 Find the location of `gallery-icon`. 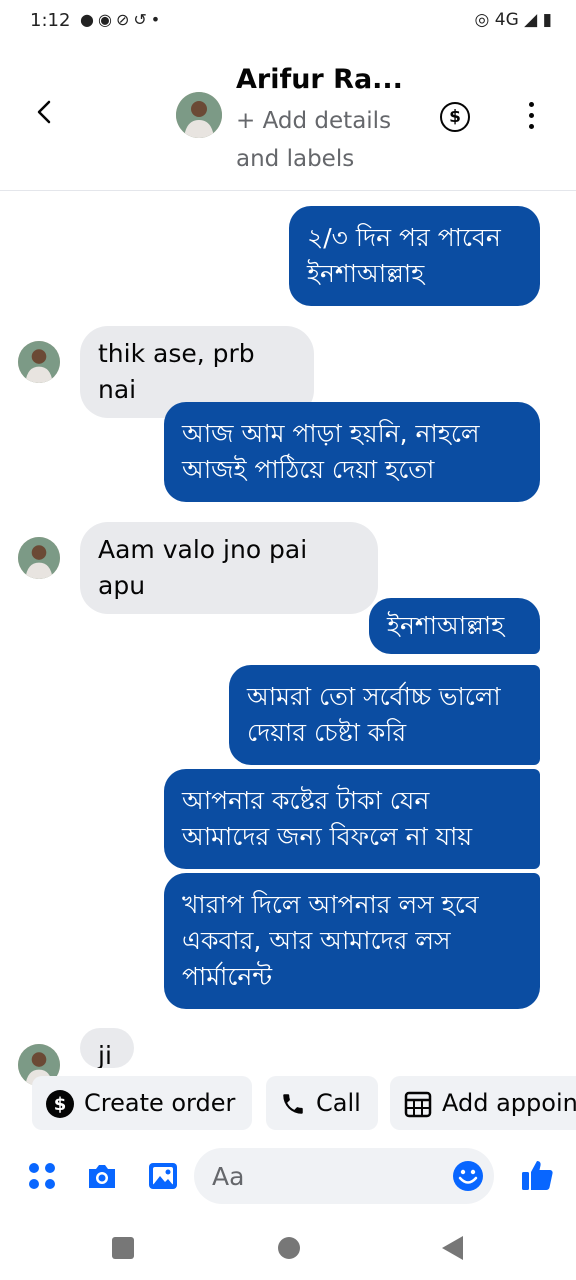

gallery-icon is located at coordinates (163, 1176).